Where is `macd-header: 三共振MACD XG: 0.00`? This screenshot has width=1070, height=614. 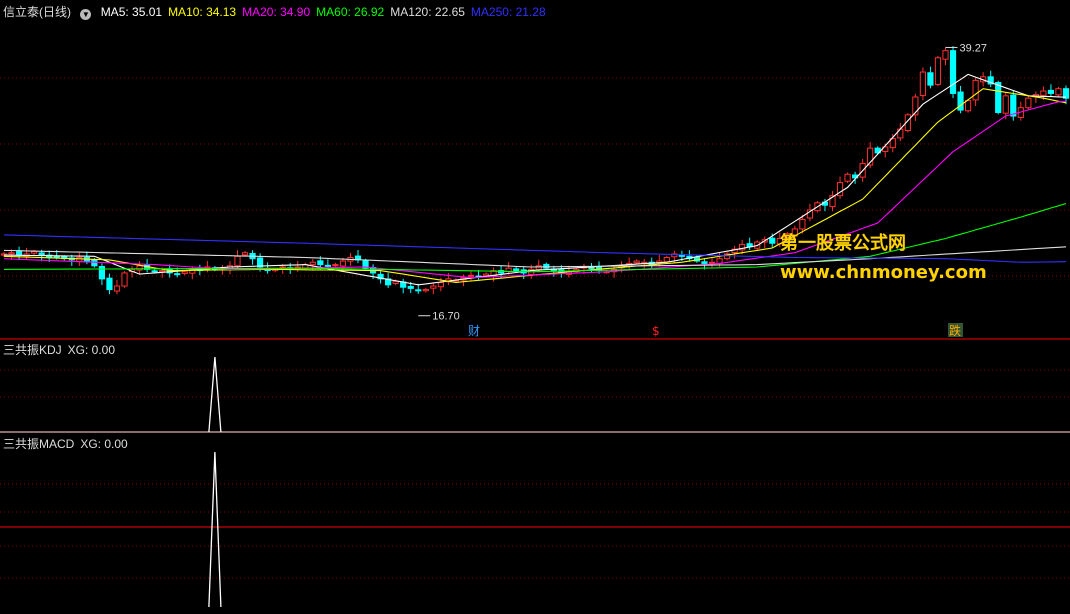 macd-header: 三共振MACD XG: 0.00 is located at coordinates (68, 443).